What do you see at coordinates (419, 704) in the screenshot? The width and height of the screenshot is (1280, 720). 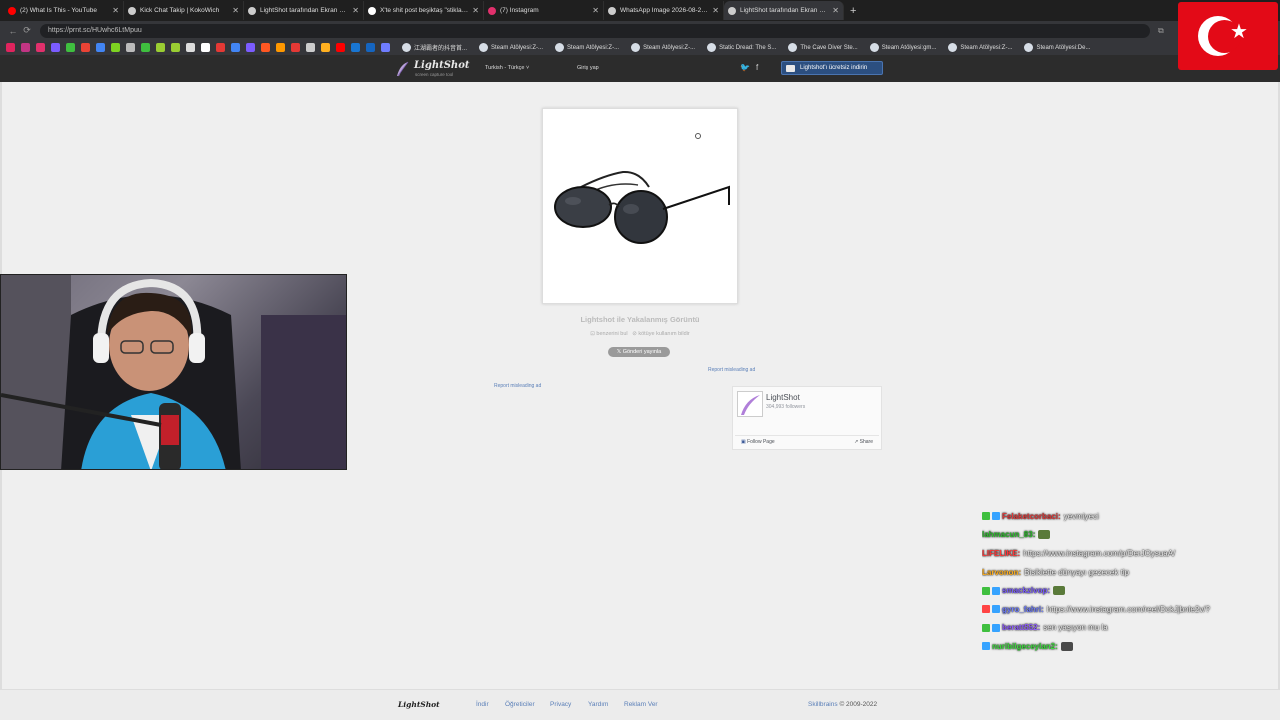 I see `footer-logo: LightShot` at bounding box center [419, 704].